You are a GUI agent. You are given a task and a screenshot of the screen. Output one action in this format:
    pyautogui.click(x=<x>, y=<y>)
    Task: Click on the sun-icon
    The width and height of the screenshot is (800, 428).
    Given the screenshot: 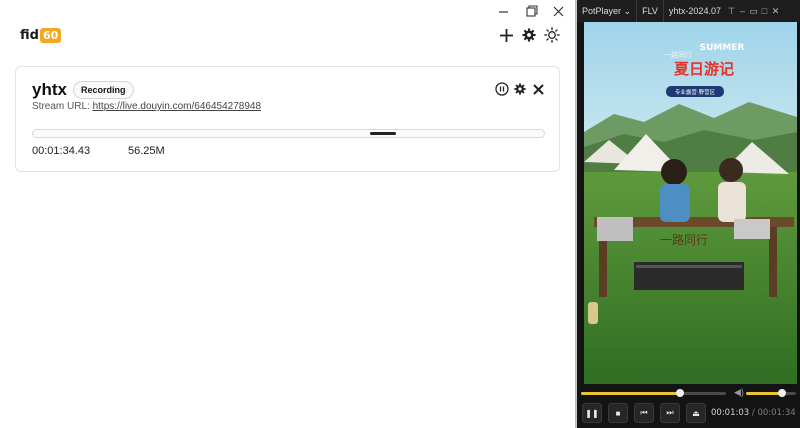 What is the action you would take?
    pyautogui.click(x=552, y=35)
    